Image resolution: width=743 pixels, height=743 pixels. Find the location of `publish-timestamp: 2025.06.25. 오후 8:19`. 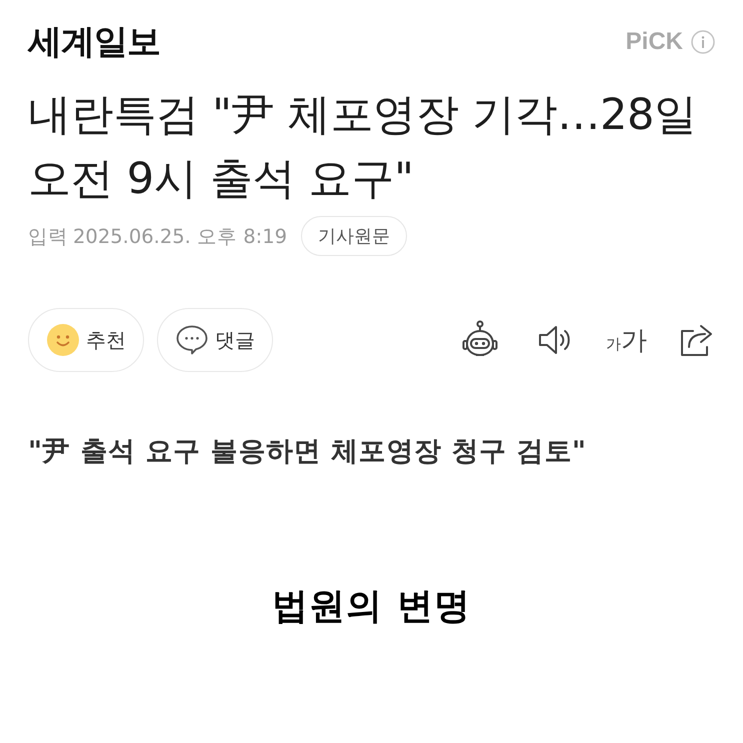

publish-timestamp: 2025.06.25. 오후 8:19 is located at coordinates (180, 237).